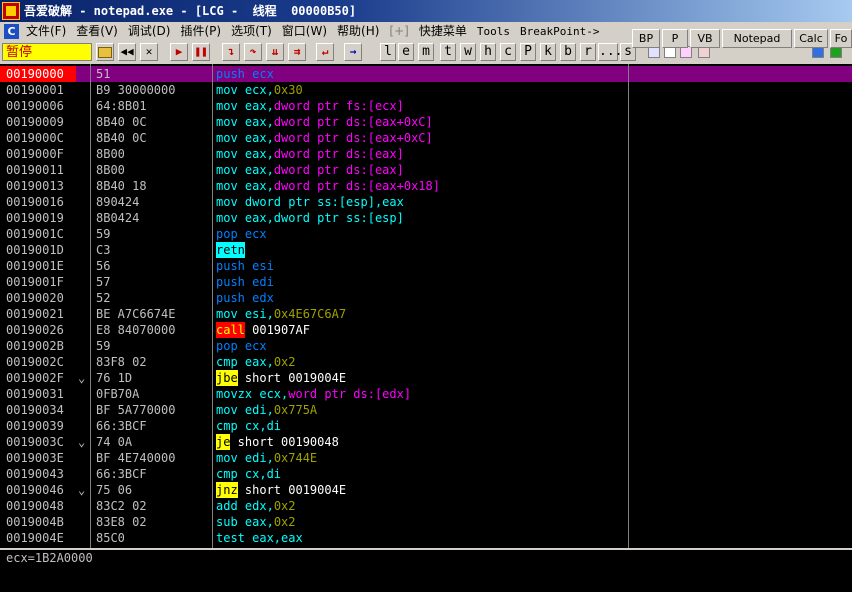 This screenshot has height=592, width=852. What do you see at coordinates (508, 52) in the screenshot?
I see `toolbar-letter-button: c` at bounding box center [508, 52].